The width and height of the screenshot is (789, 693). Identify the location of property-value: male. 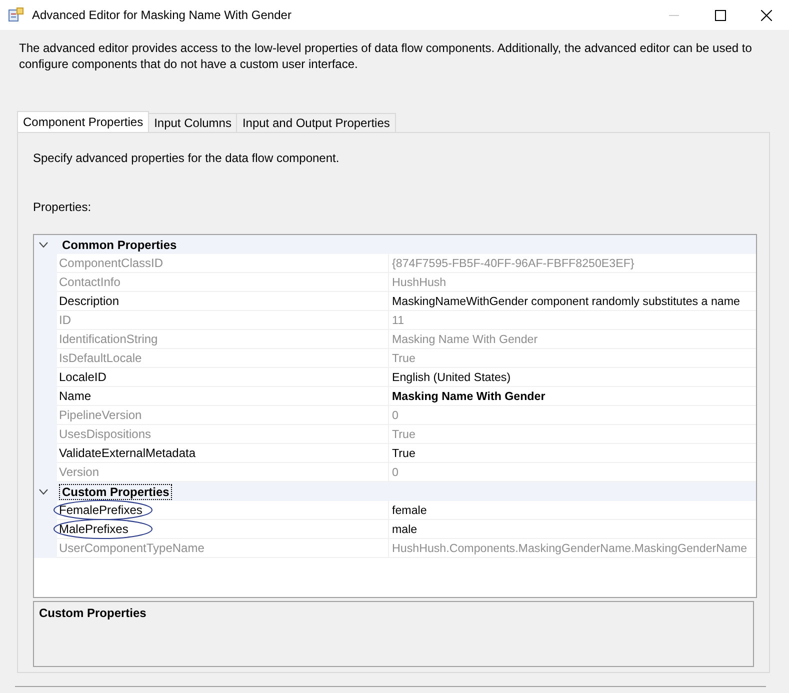
(572, 529).